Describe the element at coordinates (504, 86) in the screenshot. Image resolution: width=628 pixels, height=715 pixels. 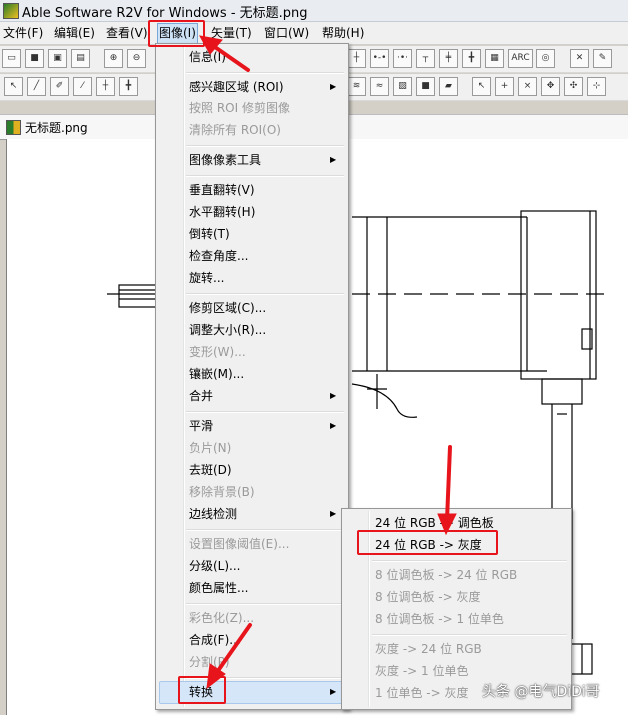
I see `add-point-icon: +` at that location.